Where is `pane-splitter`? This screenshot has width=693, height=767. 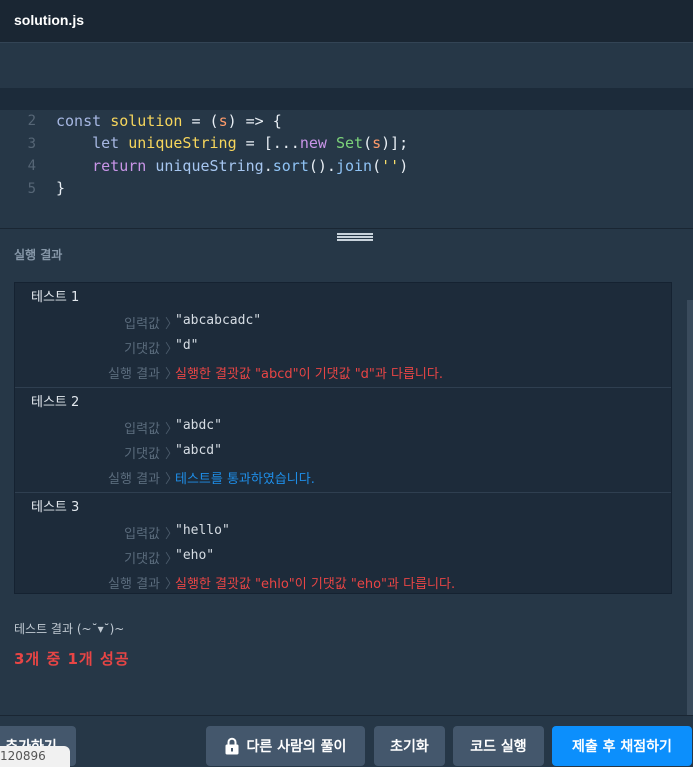
pane-splitter is located at coordinates (346, 235).